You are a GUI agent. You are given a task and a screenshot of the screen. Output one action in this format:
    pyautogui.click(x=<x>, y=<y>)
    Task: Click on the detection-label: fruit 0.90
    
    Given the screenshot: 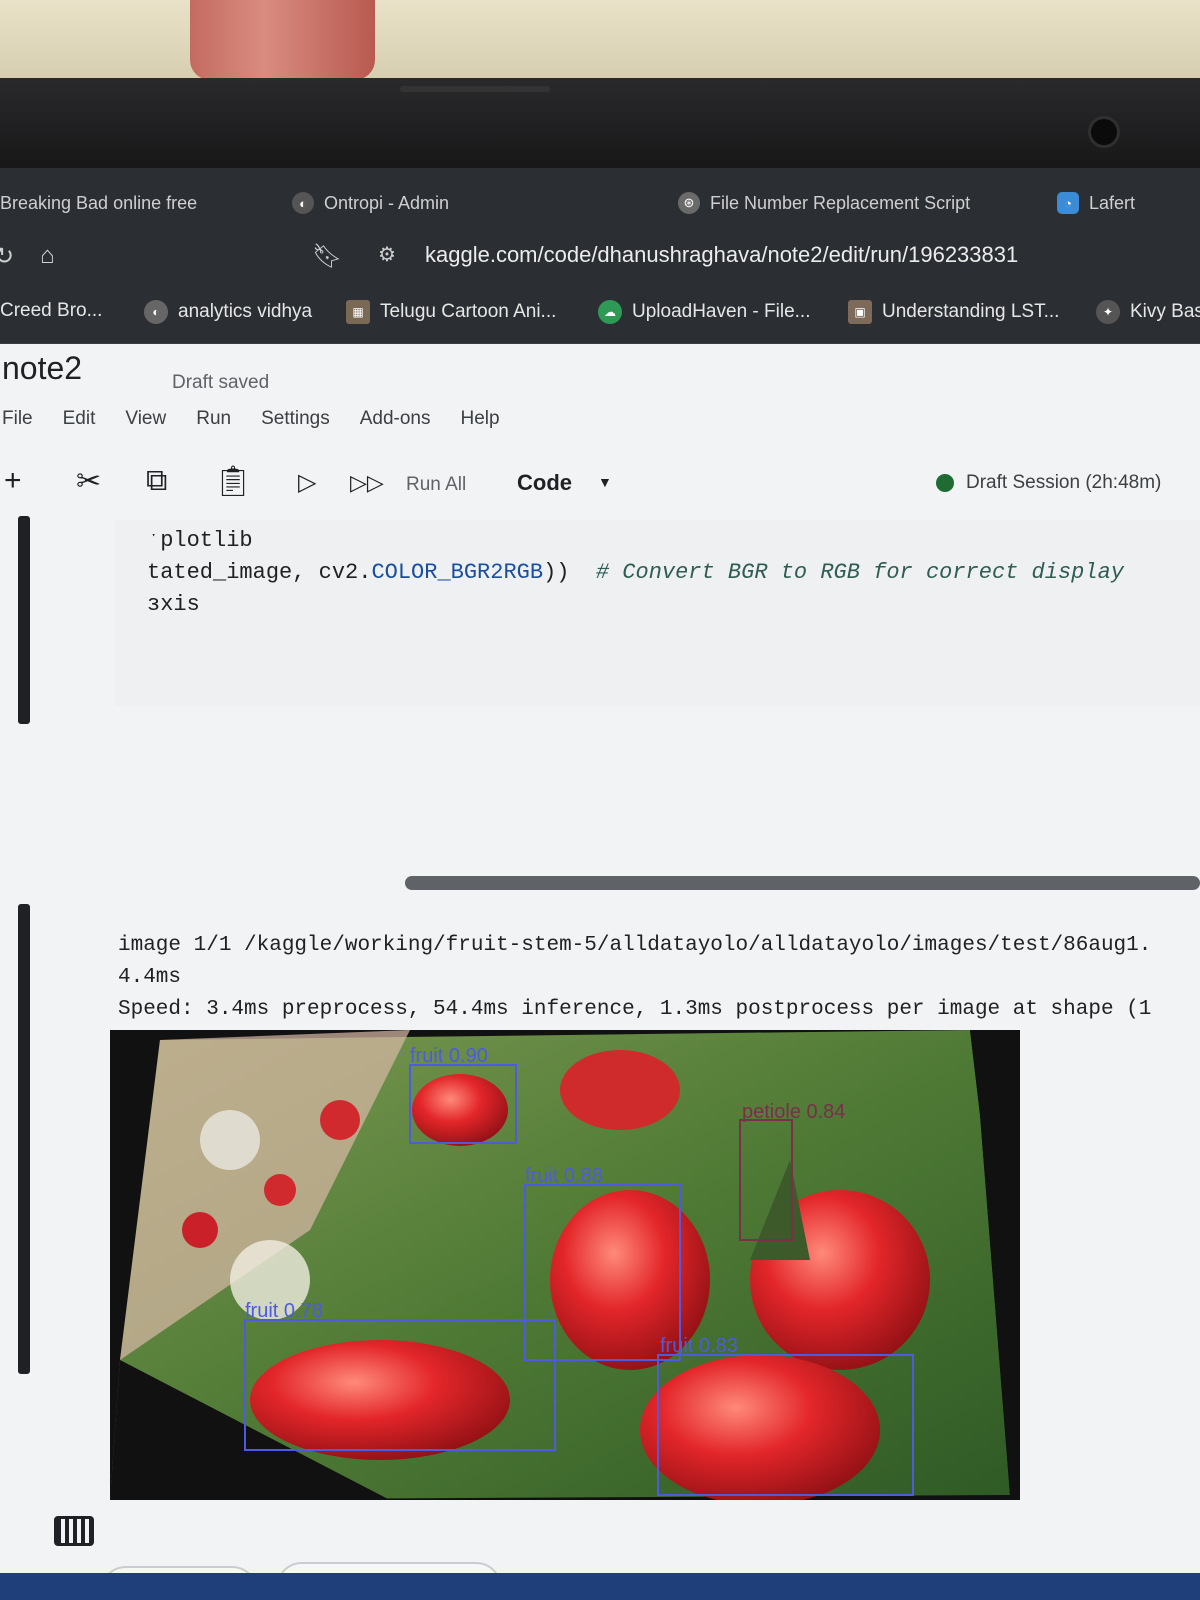 What is the action you would take?
    pyautogui.click(x=449, y=1056)
    